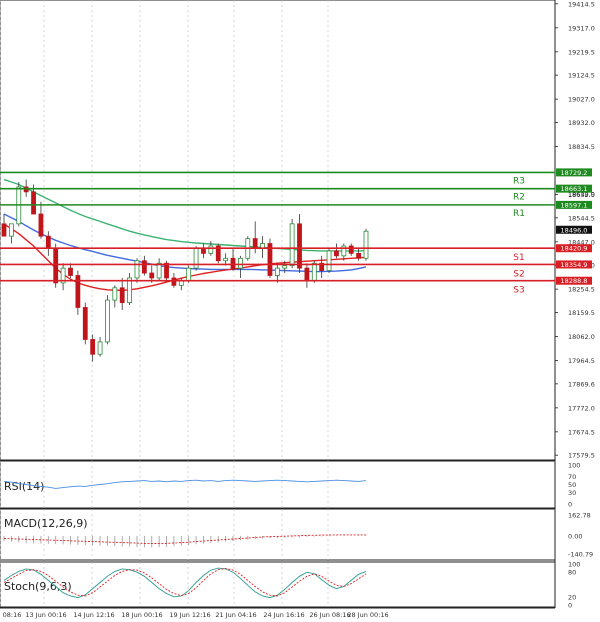 This screenshot has width=600, height=622. I want to click on rsi-tick-label: 50, so click(572, 485).